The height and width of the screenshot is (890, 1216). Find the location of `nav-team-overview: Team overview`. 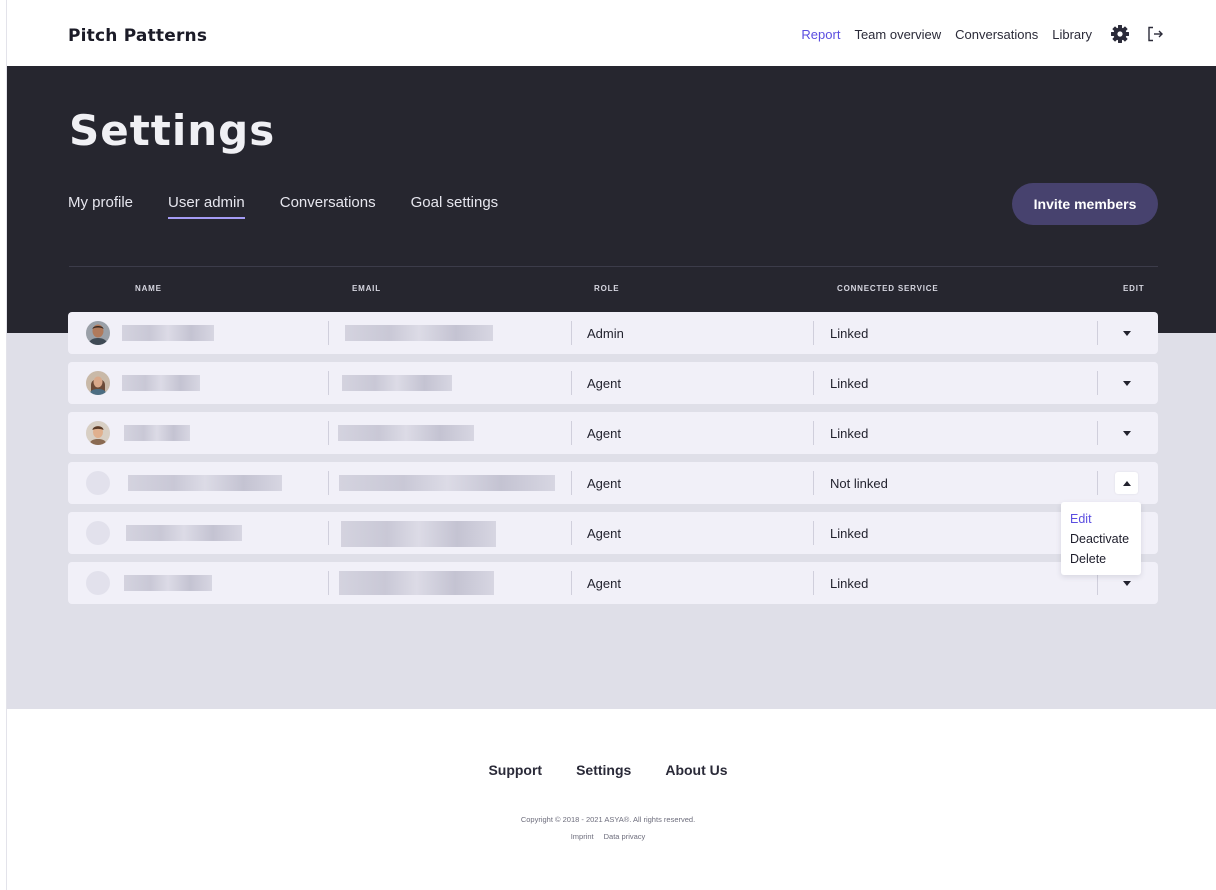

nav-team-overview: Team overview is located at coordinates (897, 34).